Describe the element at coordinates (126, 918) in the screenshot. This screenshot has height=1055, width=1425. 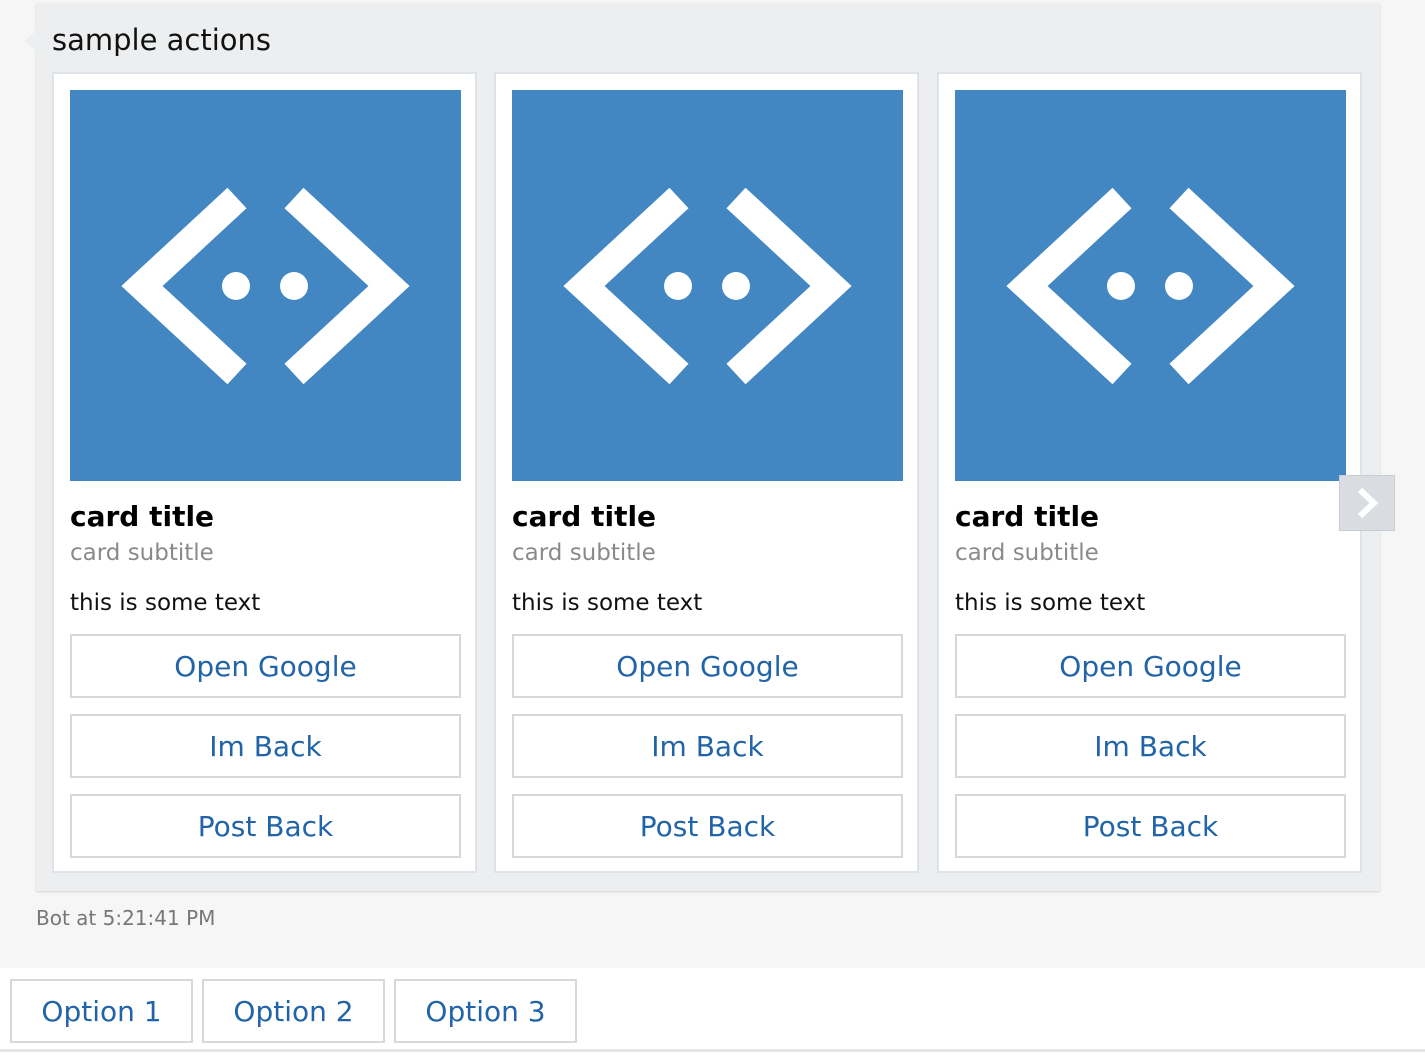
I see `message-timestamp: Bot at 5:21:41 PM` at that location.